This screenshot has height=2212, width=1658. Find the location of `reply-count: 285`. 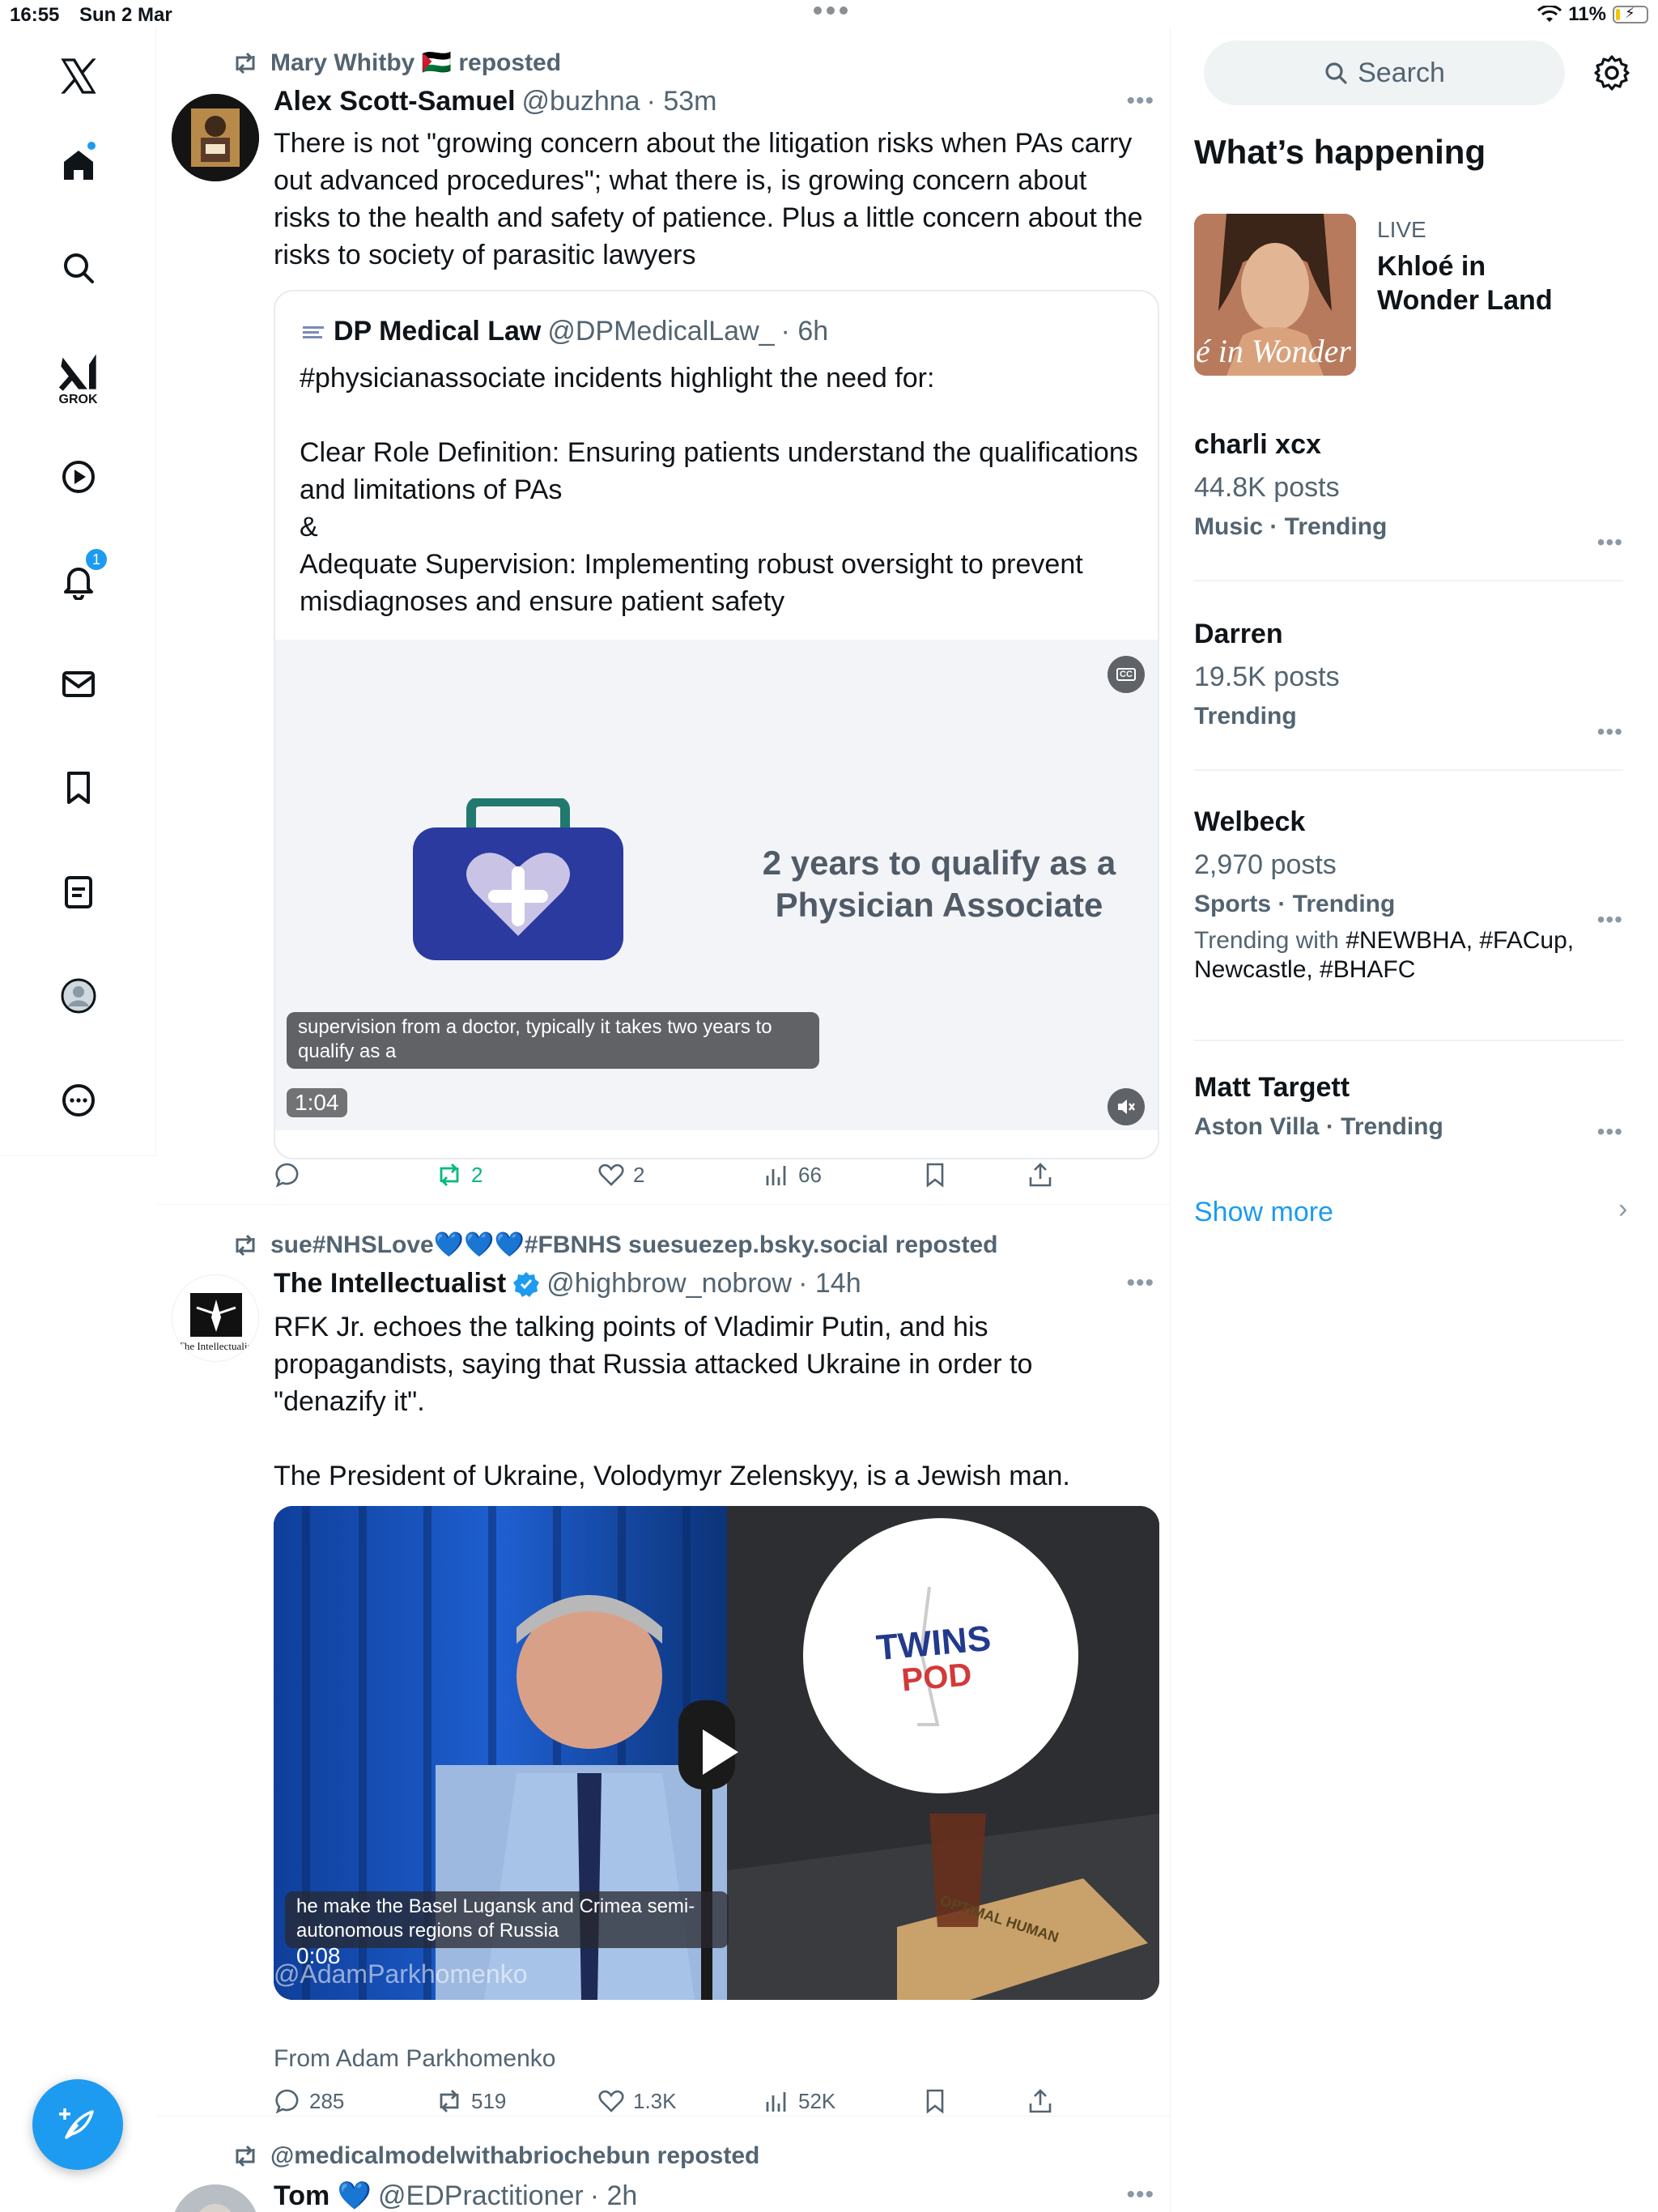

reply-count: 285 is located at coordinates (327, 2100).